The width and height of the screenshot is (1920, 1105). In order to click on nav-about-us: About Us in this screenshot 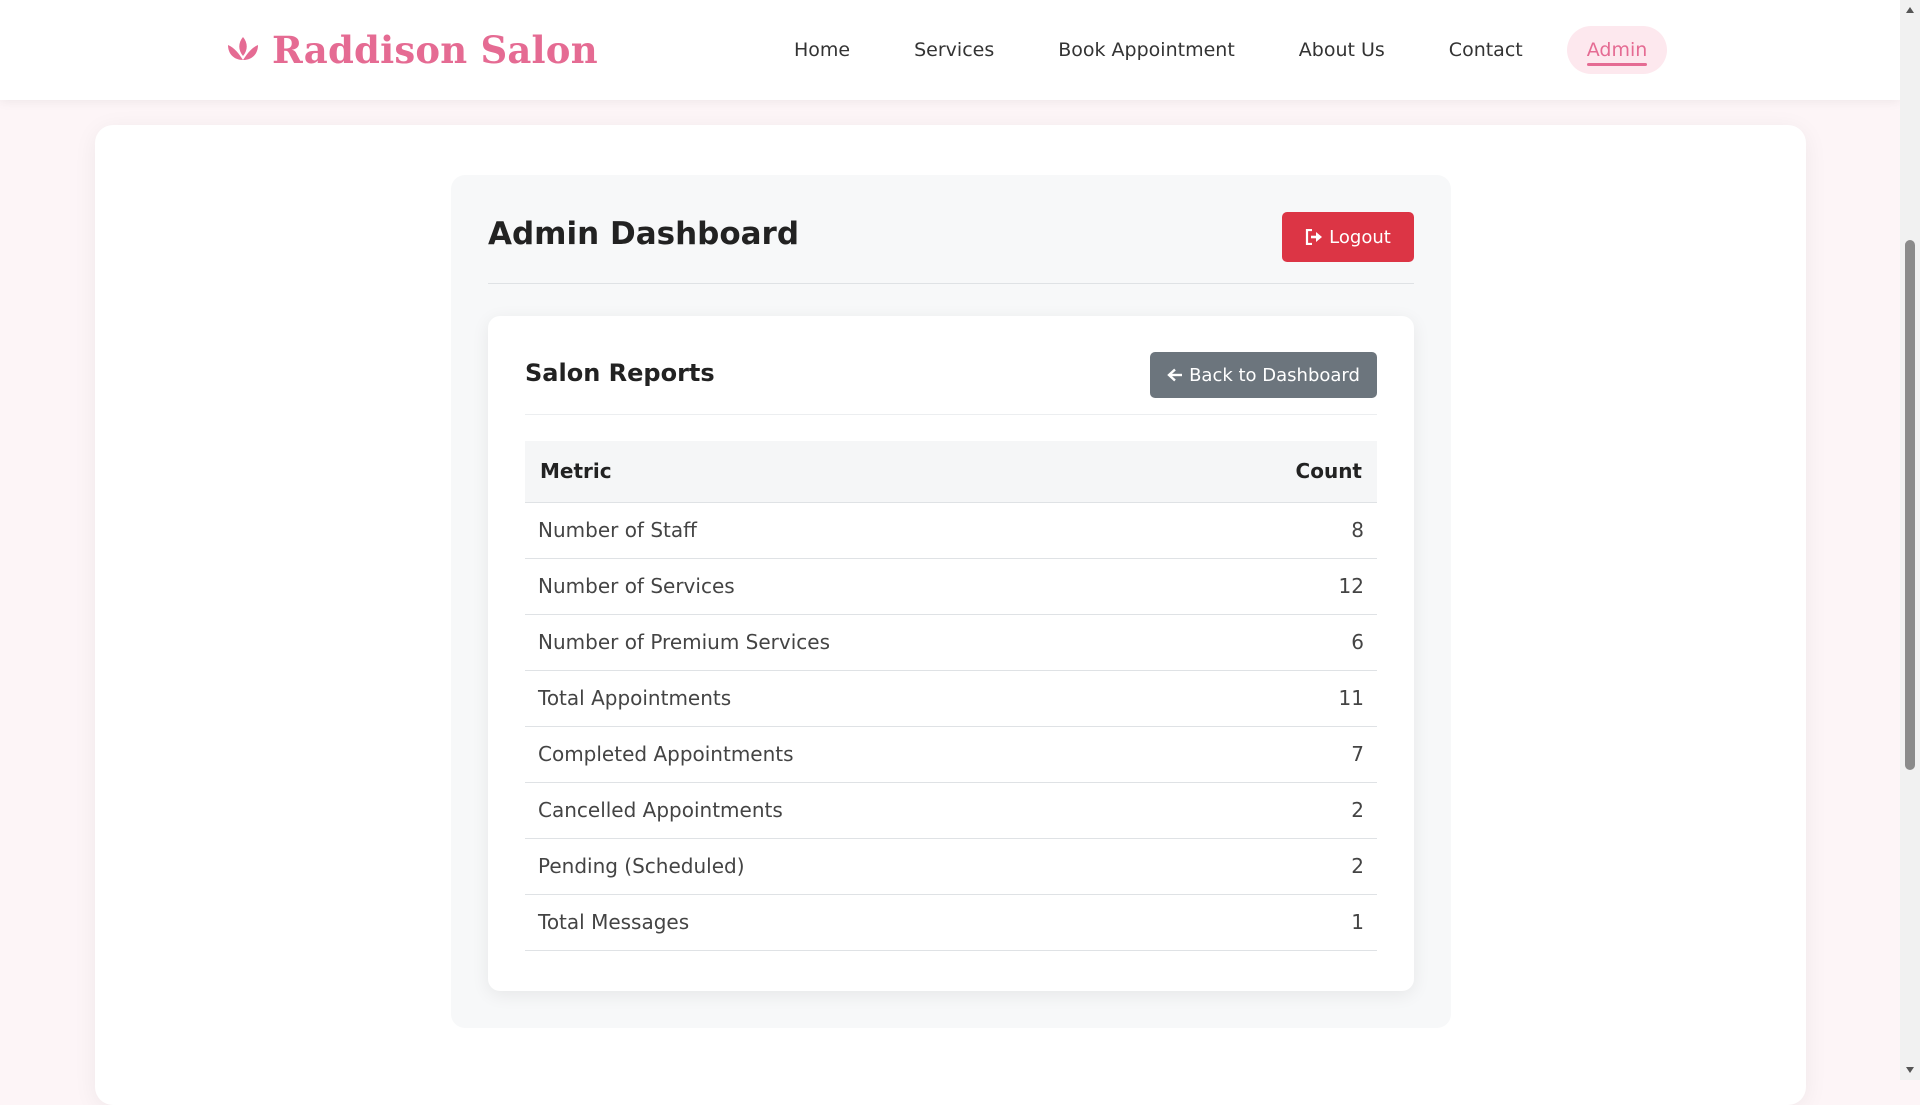, I will do `click(1342, 50)`.